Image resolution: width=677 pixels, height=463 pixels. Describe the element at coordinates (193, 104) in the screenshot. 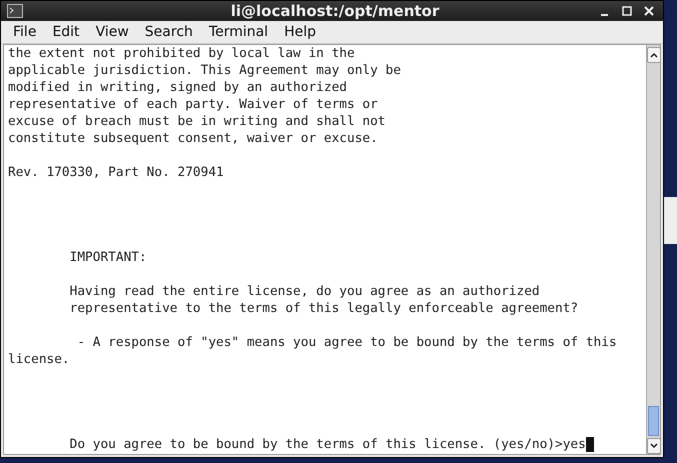

I see `terminal-line: representative of each party. Waiver of terms or` at that location.